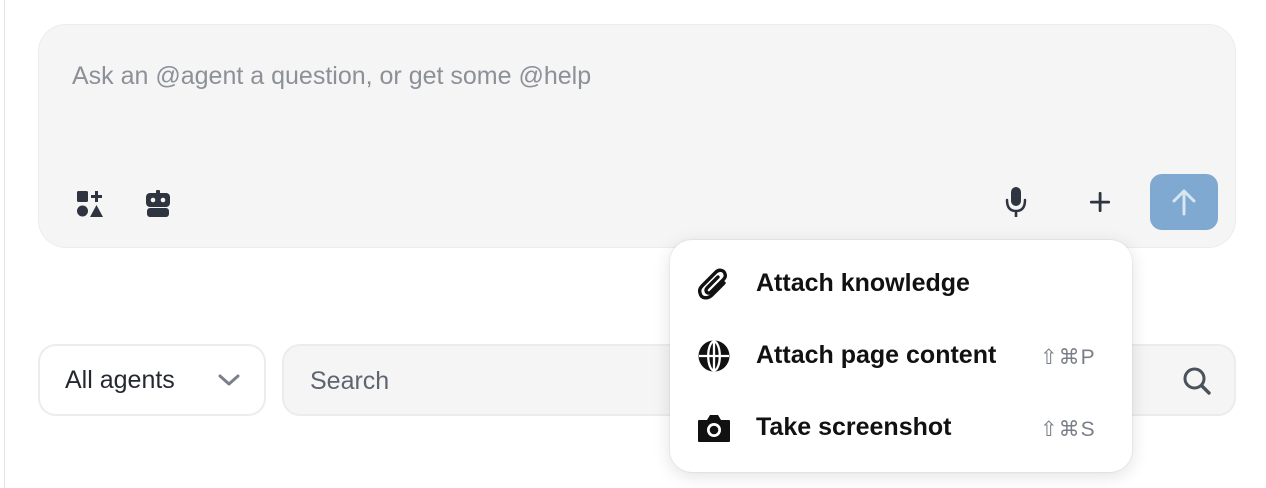  I want to click on attach-plus-button, so click(1100, 202).